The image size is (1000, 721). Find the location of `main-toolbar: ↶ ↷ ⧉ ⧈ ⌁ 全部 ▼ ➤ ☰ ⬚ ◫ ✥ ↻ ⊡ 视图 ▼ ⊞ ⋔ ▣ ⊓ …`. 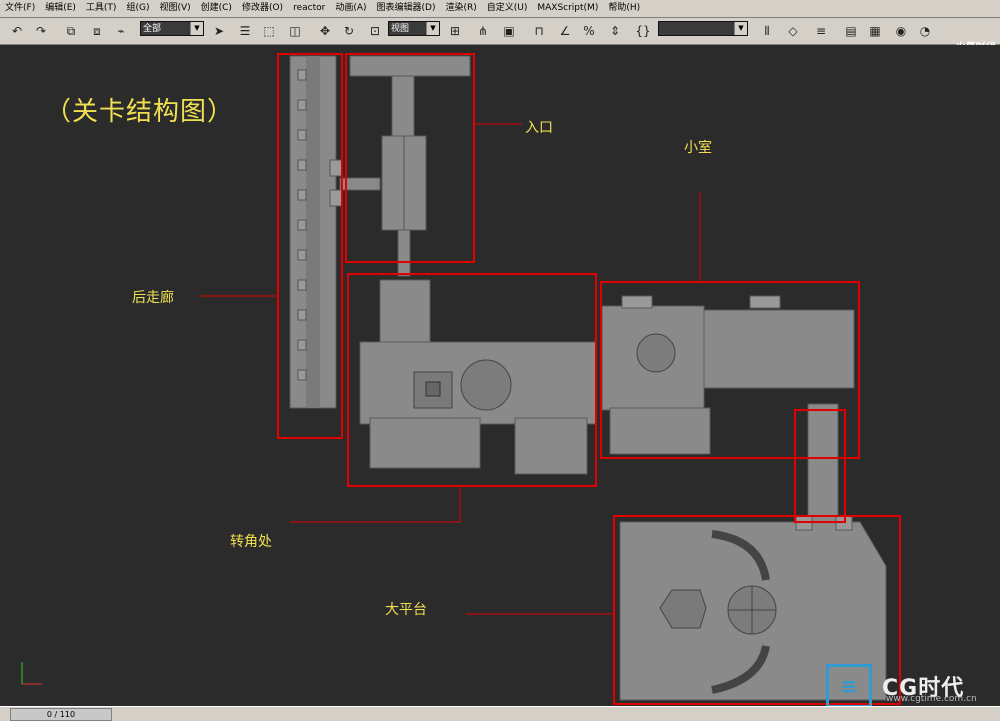

main-toolbar: ↶ ↷ ⧉ ⧈ ⌁ 全部 ▼ ➤ ☰ ⬚ ◫ ✥ ↻ ⊡ 视图 ▼ ⊞ ⋔ ▣ ⊓ … is located at coordinates (500, 35).